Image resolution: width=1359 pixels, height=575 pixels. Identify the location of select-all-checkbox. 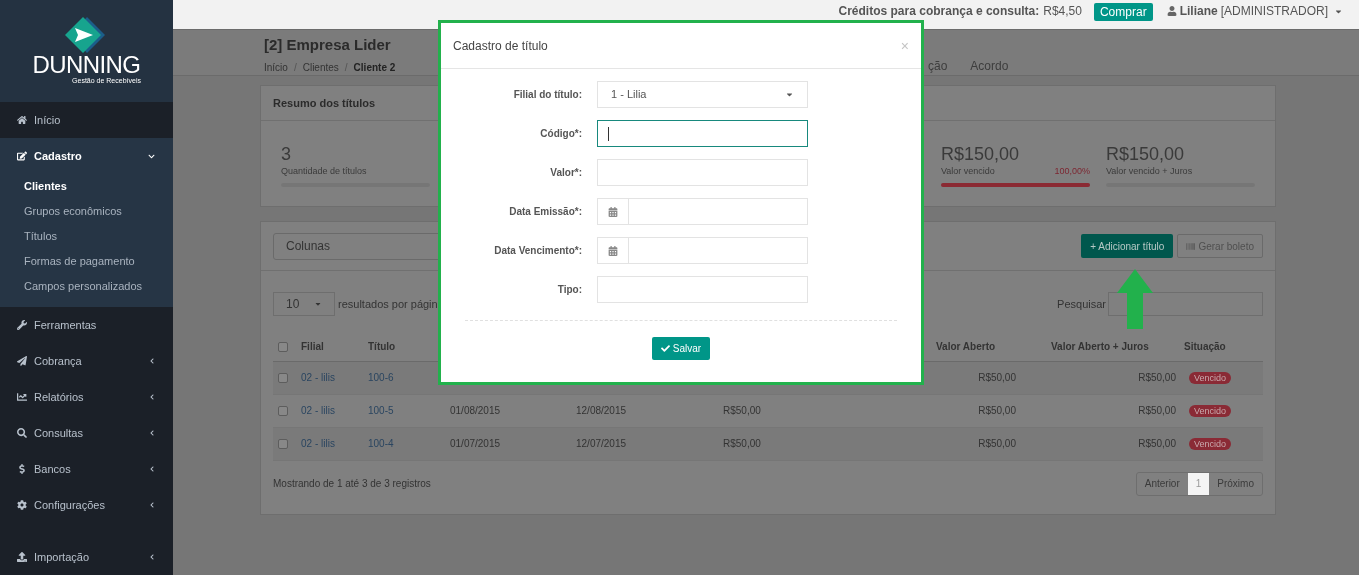
(283, 347).